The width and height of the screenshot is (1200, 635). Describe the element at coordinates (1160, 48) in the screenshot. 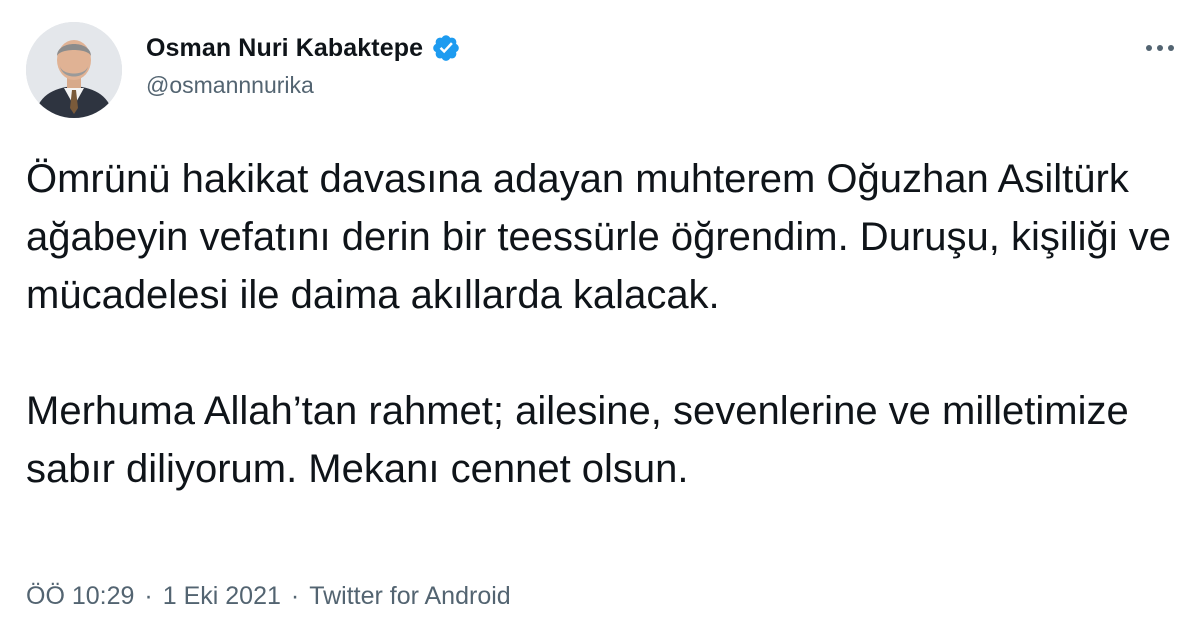

I see `more-options-icon` at that location.